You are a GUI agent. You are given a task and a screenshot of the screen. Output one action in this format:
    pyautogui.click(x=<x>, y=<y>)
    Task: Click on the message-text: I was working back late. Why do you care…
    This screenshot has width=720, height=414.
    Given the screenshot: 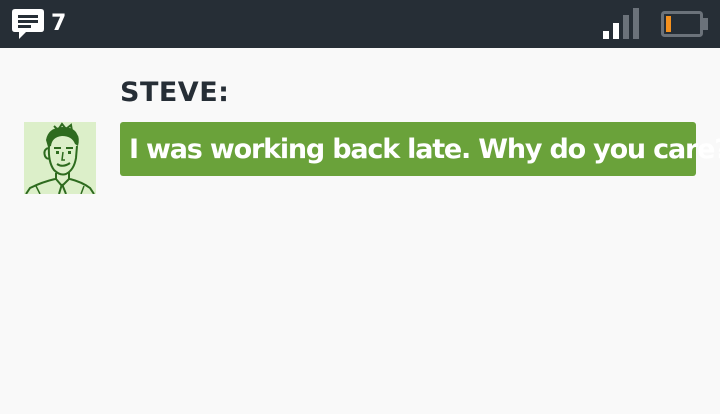 What is the action you would take?
    pyautogui.click(x=424, y=149)
    